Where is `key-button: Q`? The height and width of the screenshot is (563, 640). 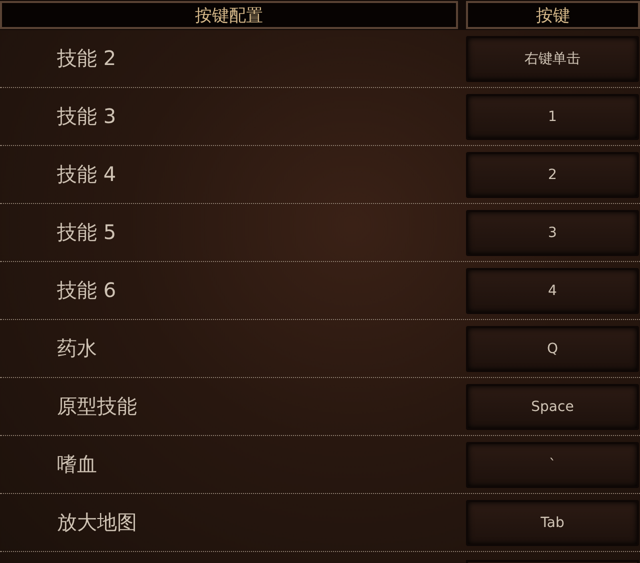
key-button: Q is located at coordinates (552, 349).